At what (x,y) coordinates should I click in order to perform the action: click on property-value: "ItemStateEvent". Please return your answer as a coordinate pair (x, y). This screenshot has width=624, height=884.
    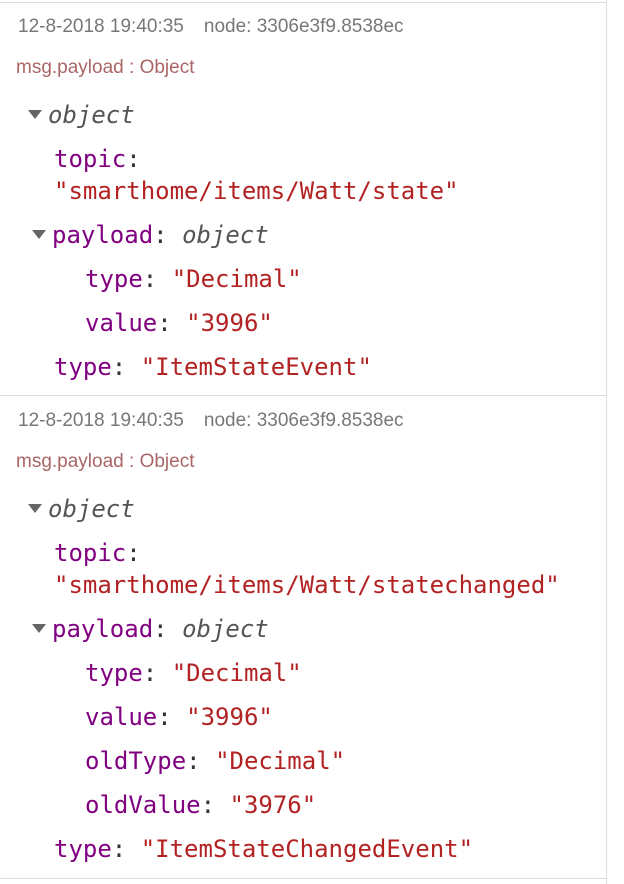
    Looking at the image, I should click on (256, 367).